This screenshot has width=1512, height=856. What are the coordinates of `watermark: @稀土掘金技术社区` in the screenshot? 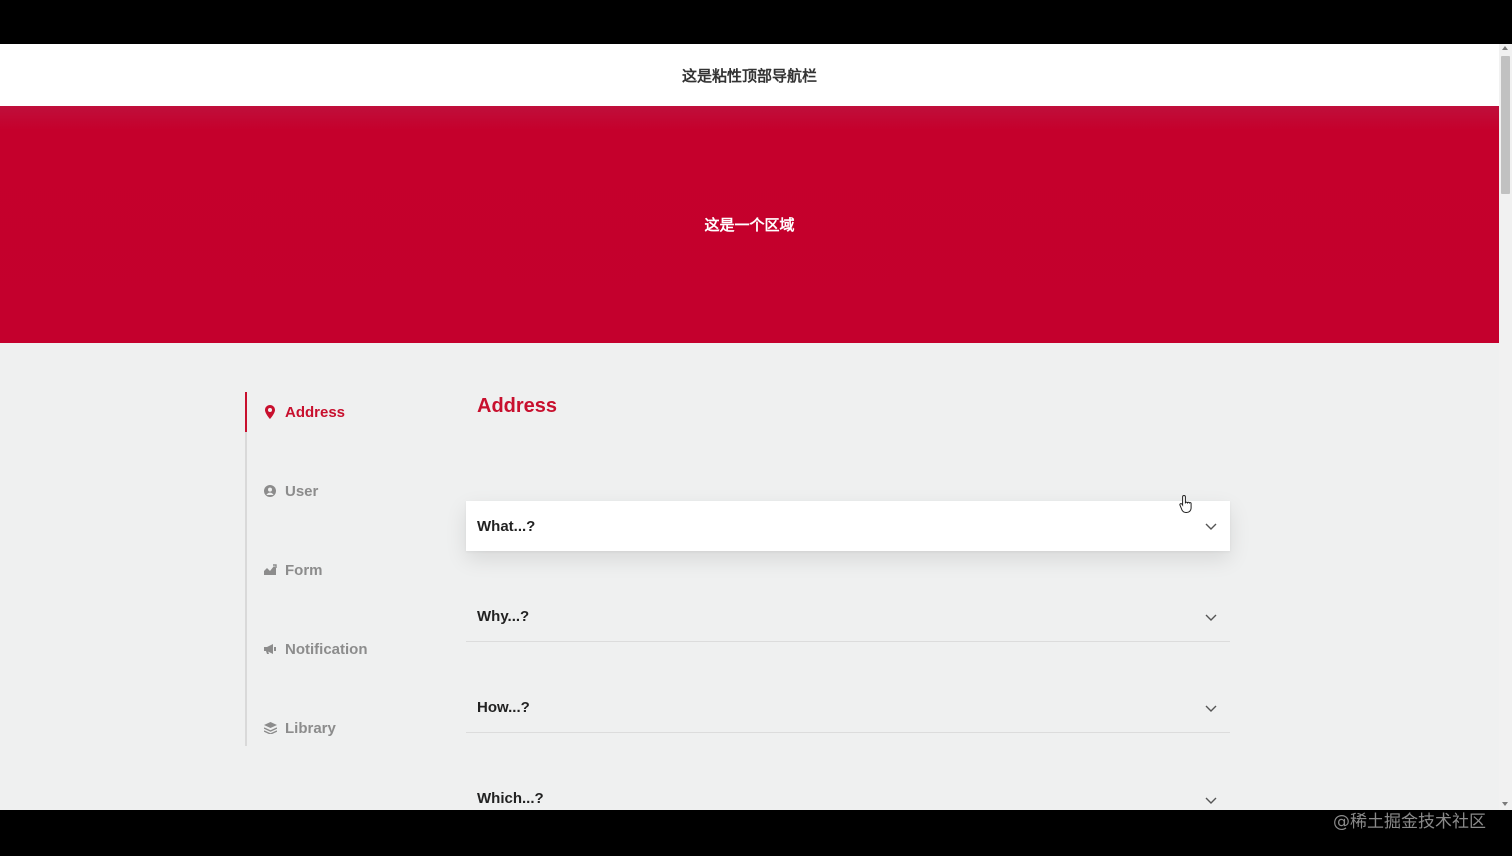 It's located at (1409, 822).